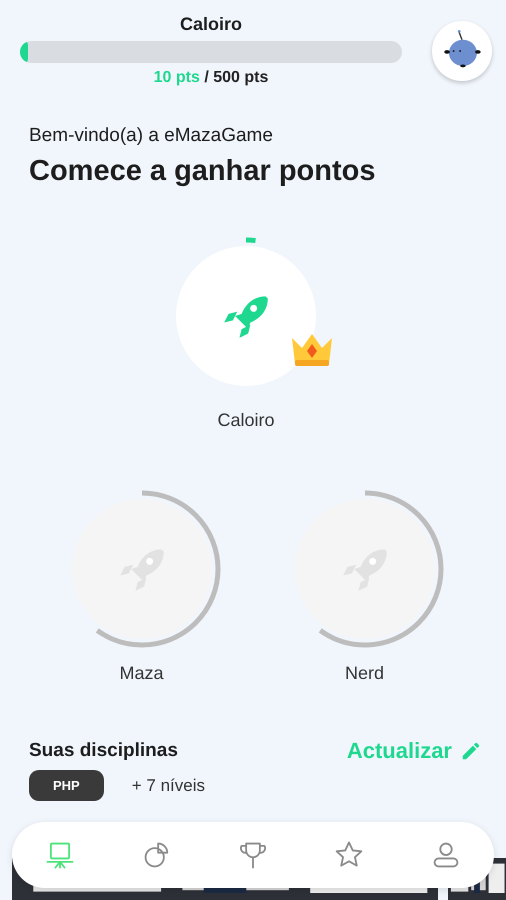 This screenshot has height=900, width=506. What do you see at coordinates (103, 751) in the screenshot?
I see `section-title: Suas disciplinas` at bounding box center [103, 751].